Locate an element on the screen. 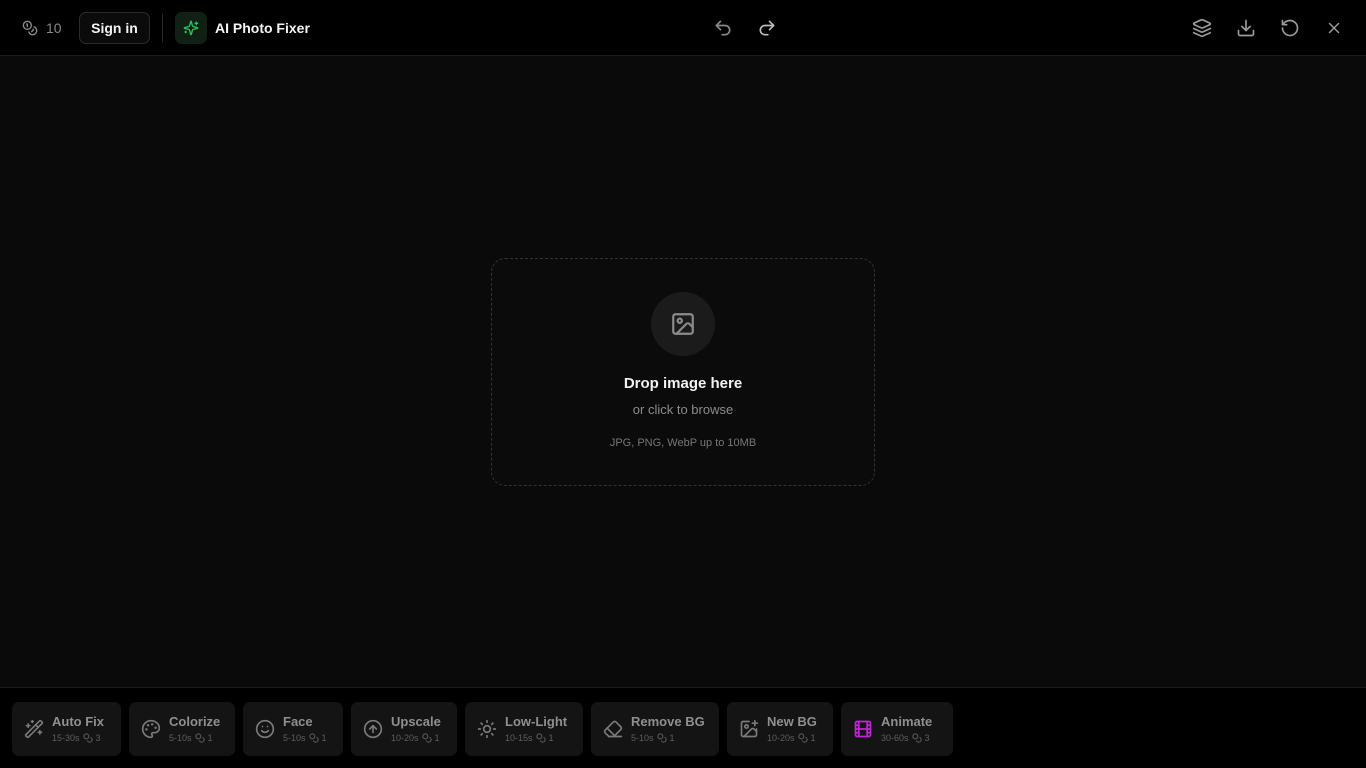  tool-new-bg: New BG 10-20s 1 is located at coordinates (780, 729).